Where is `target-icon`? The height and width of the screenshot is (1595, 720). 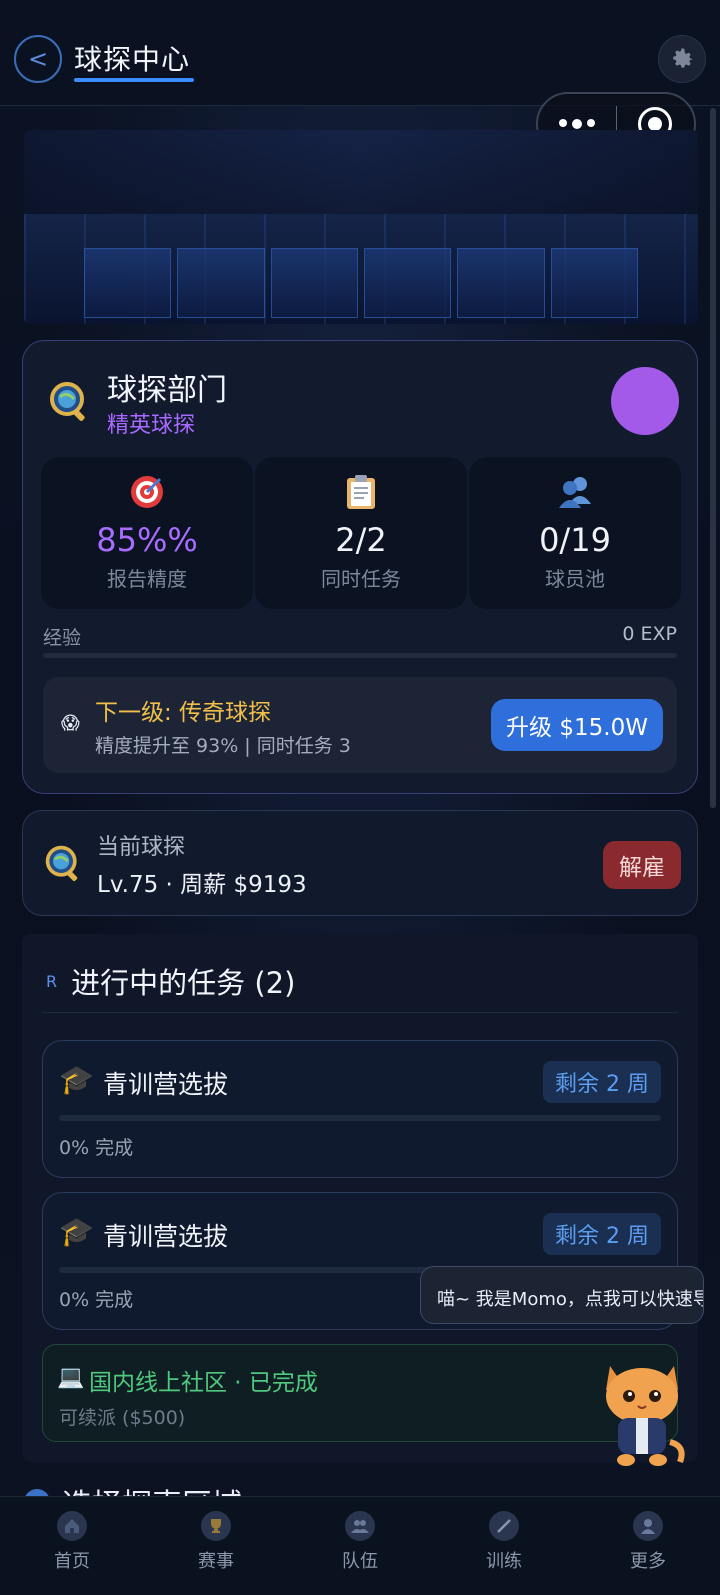 target-icon is located at coordinates (147, 492).